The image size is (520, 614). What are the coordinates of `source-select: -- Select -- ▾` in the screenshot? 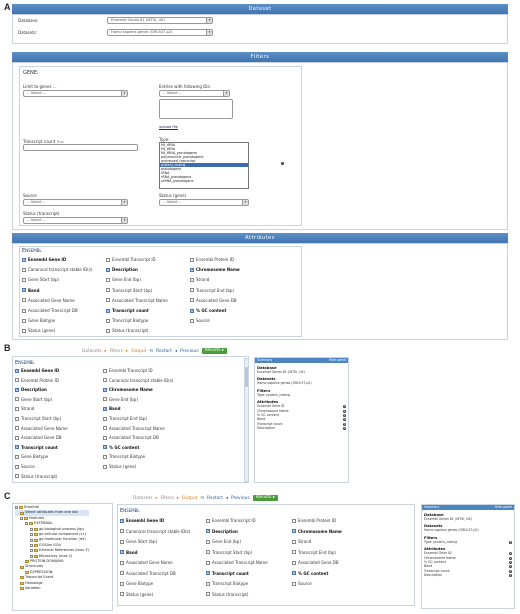 It's located at (75, 202).